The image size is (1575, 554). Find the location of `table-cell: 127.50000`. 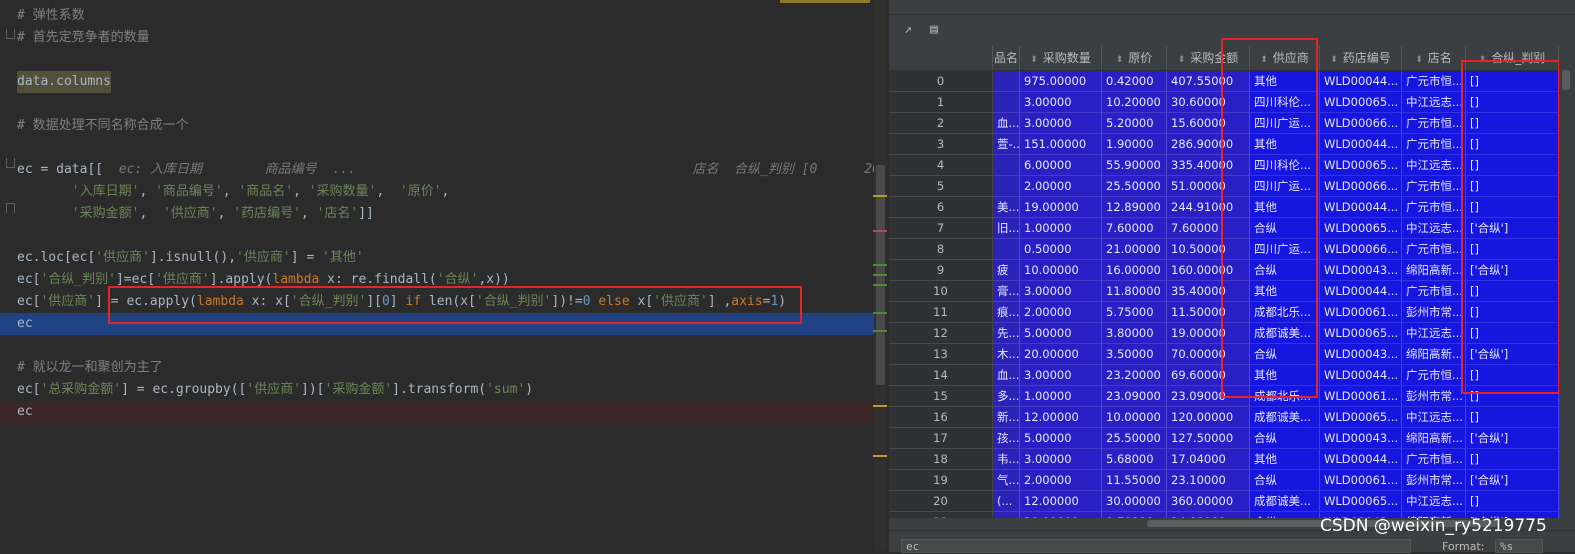

table-cell: 127.50000 is located at coordinates (1208, 438).